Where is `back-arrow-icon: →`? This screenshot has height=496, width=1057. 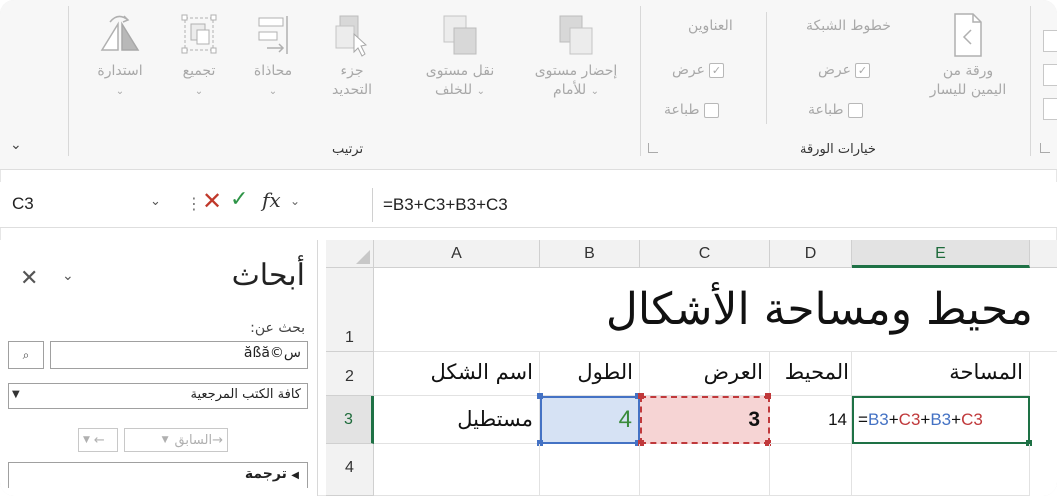 back-arrow-icon: → is located at coordinates (217, 440).